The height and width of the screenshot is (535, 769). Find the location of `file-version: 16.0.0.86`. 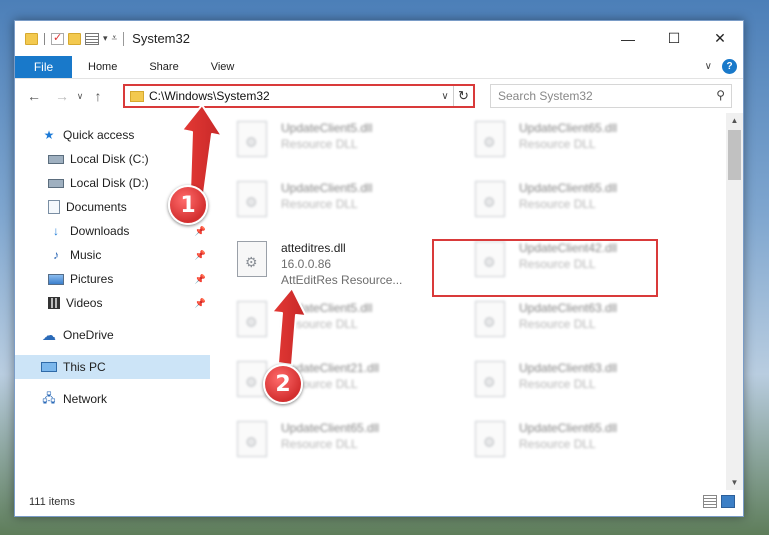

file-version: 16.0.0.86 is located at coordinates (306, 264).